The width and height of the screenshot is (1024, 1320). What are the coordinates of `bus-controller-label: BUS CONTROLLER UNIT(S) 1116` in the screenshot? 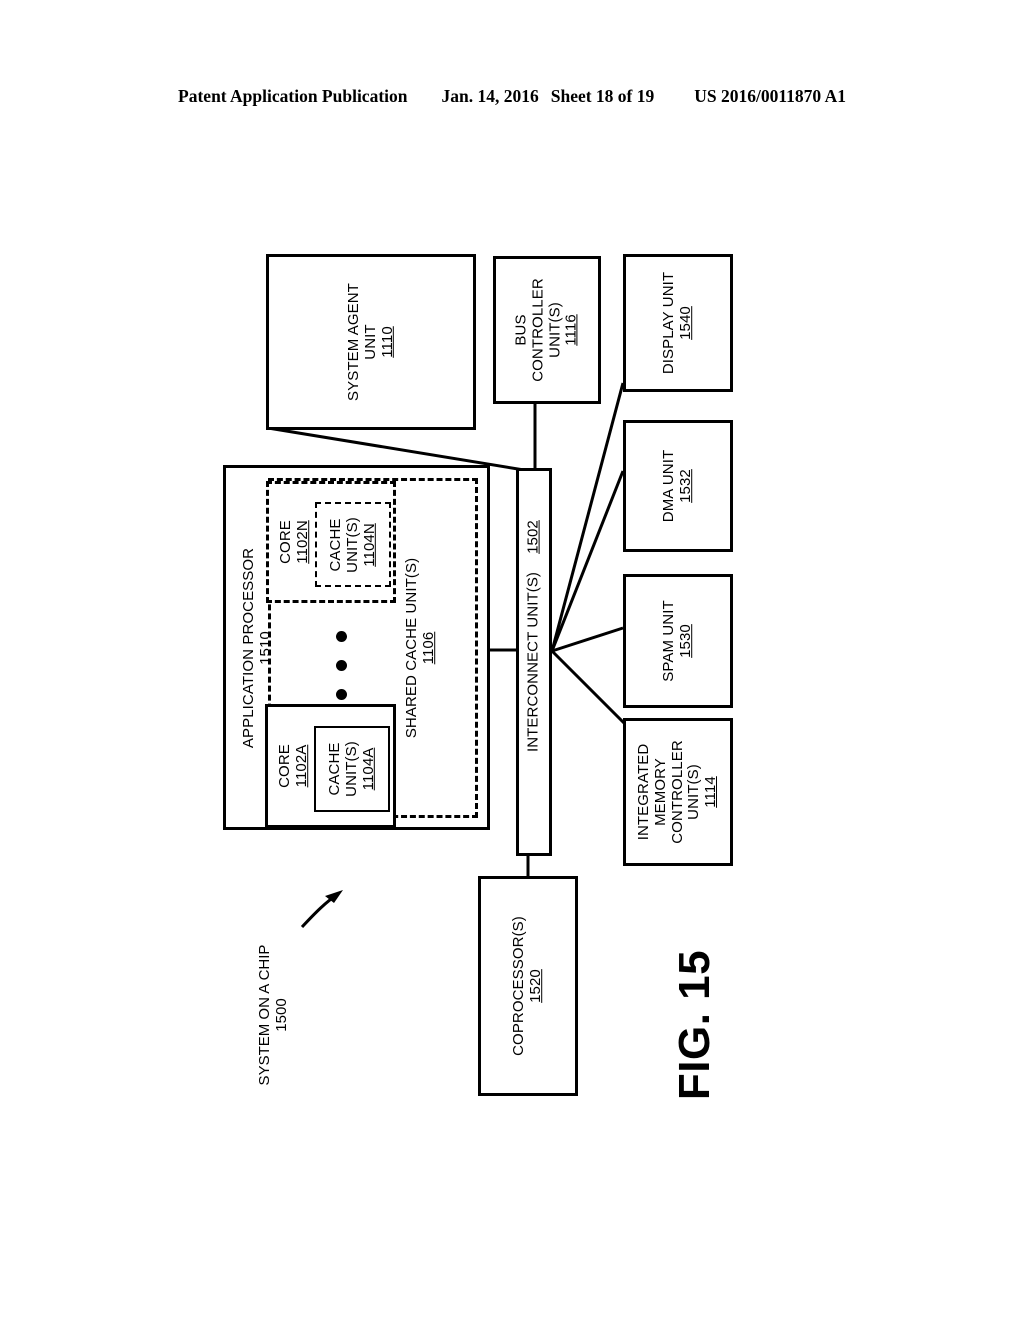 It's located at (546, 330).